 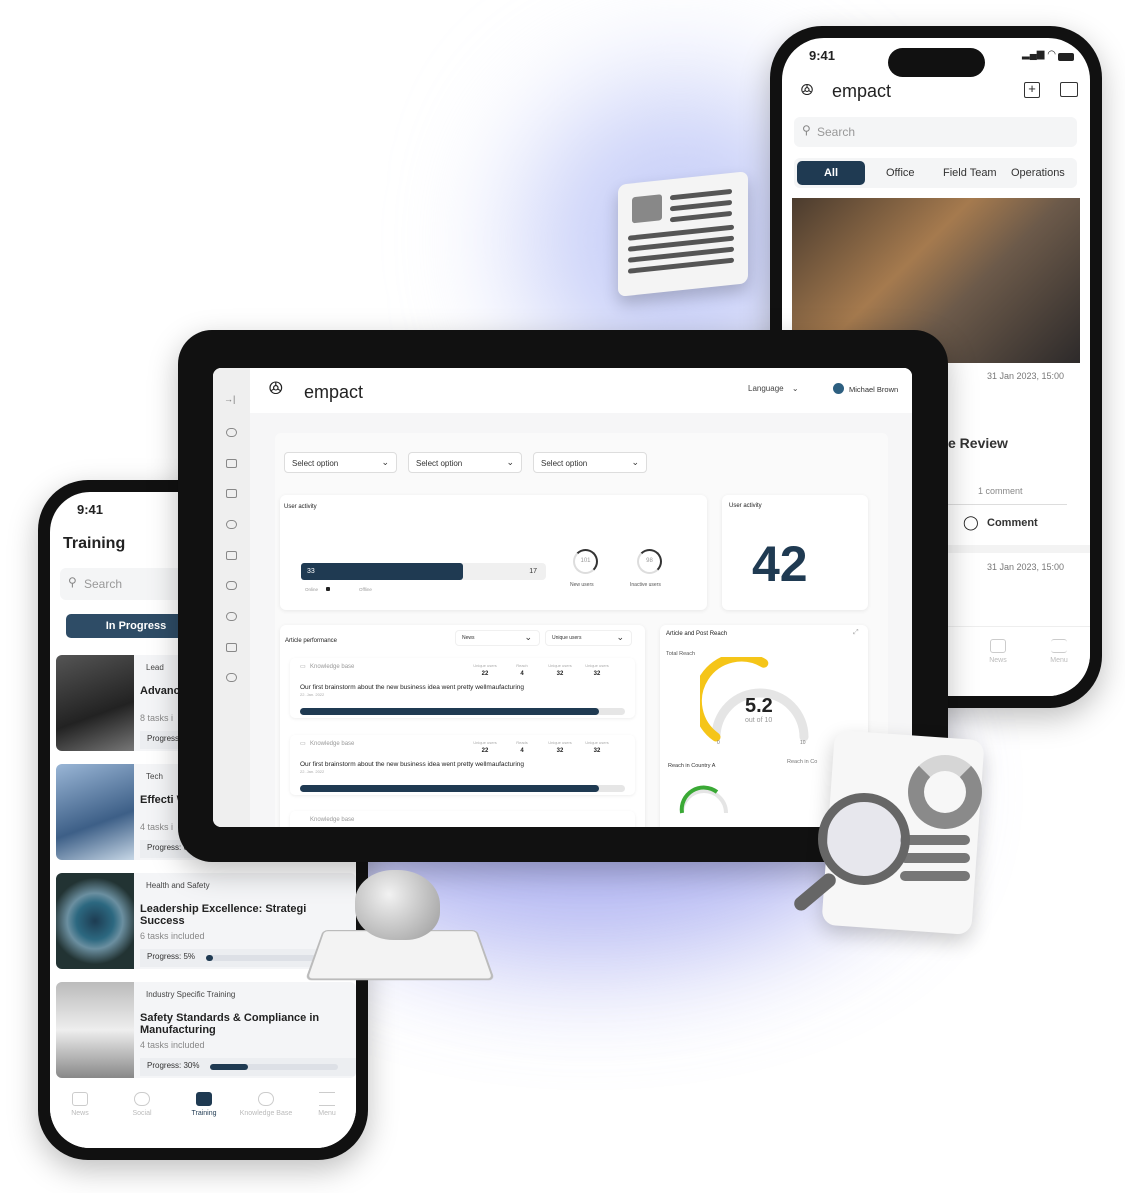 What do you see at coordinates (590, 462) in the screenshot?
I see `filter-select-3: Select option ⌄` at bounding box center [590, 462].